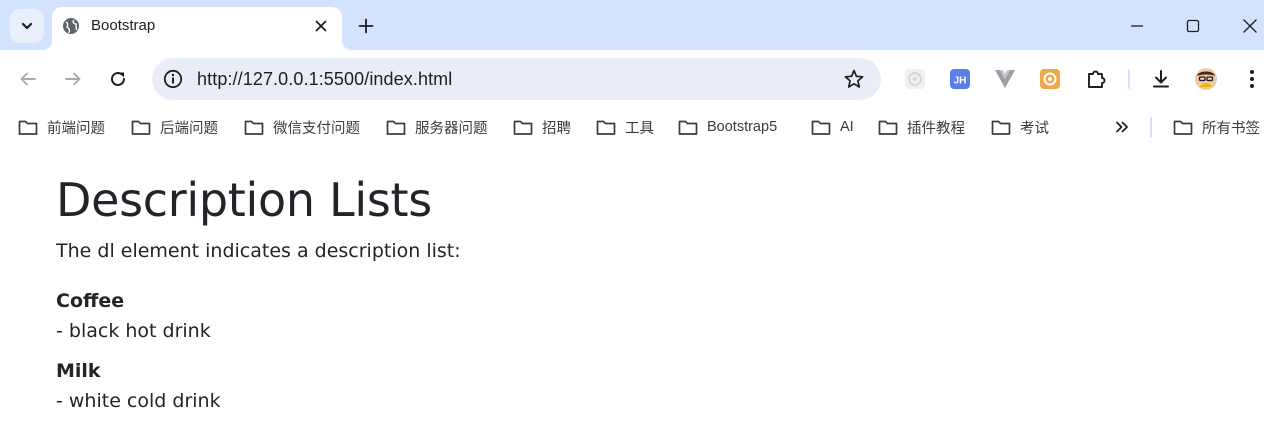 The width and height of the screenshot is (1264, 434). I want to click on window-close-button, so click(1250, 26).